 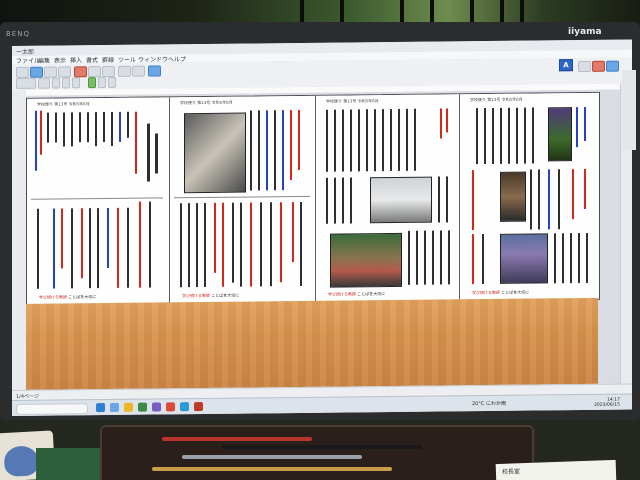 I want to click on photo-group, so click(x=366, y=260).